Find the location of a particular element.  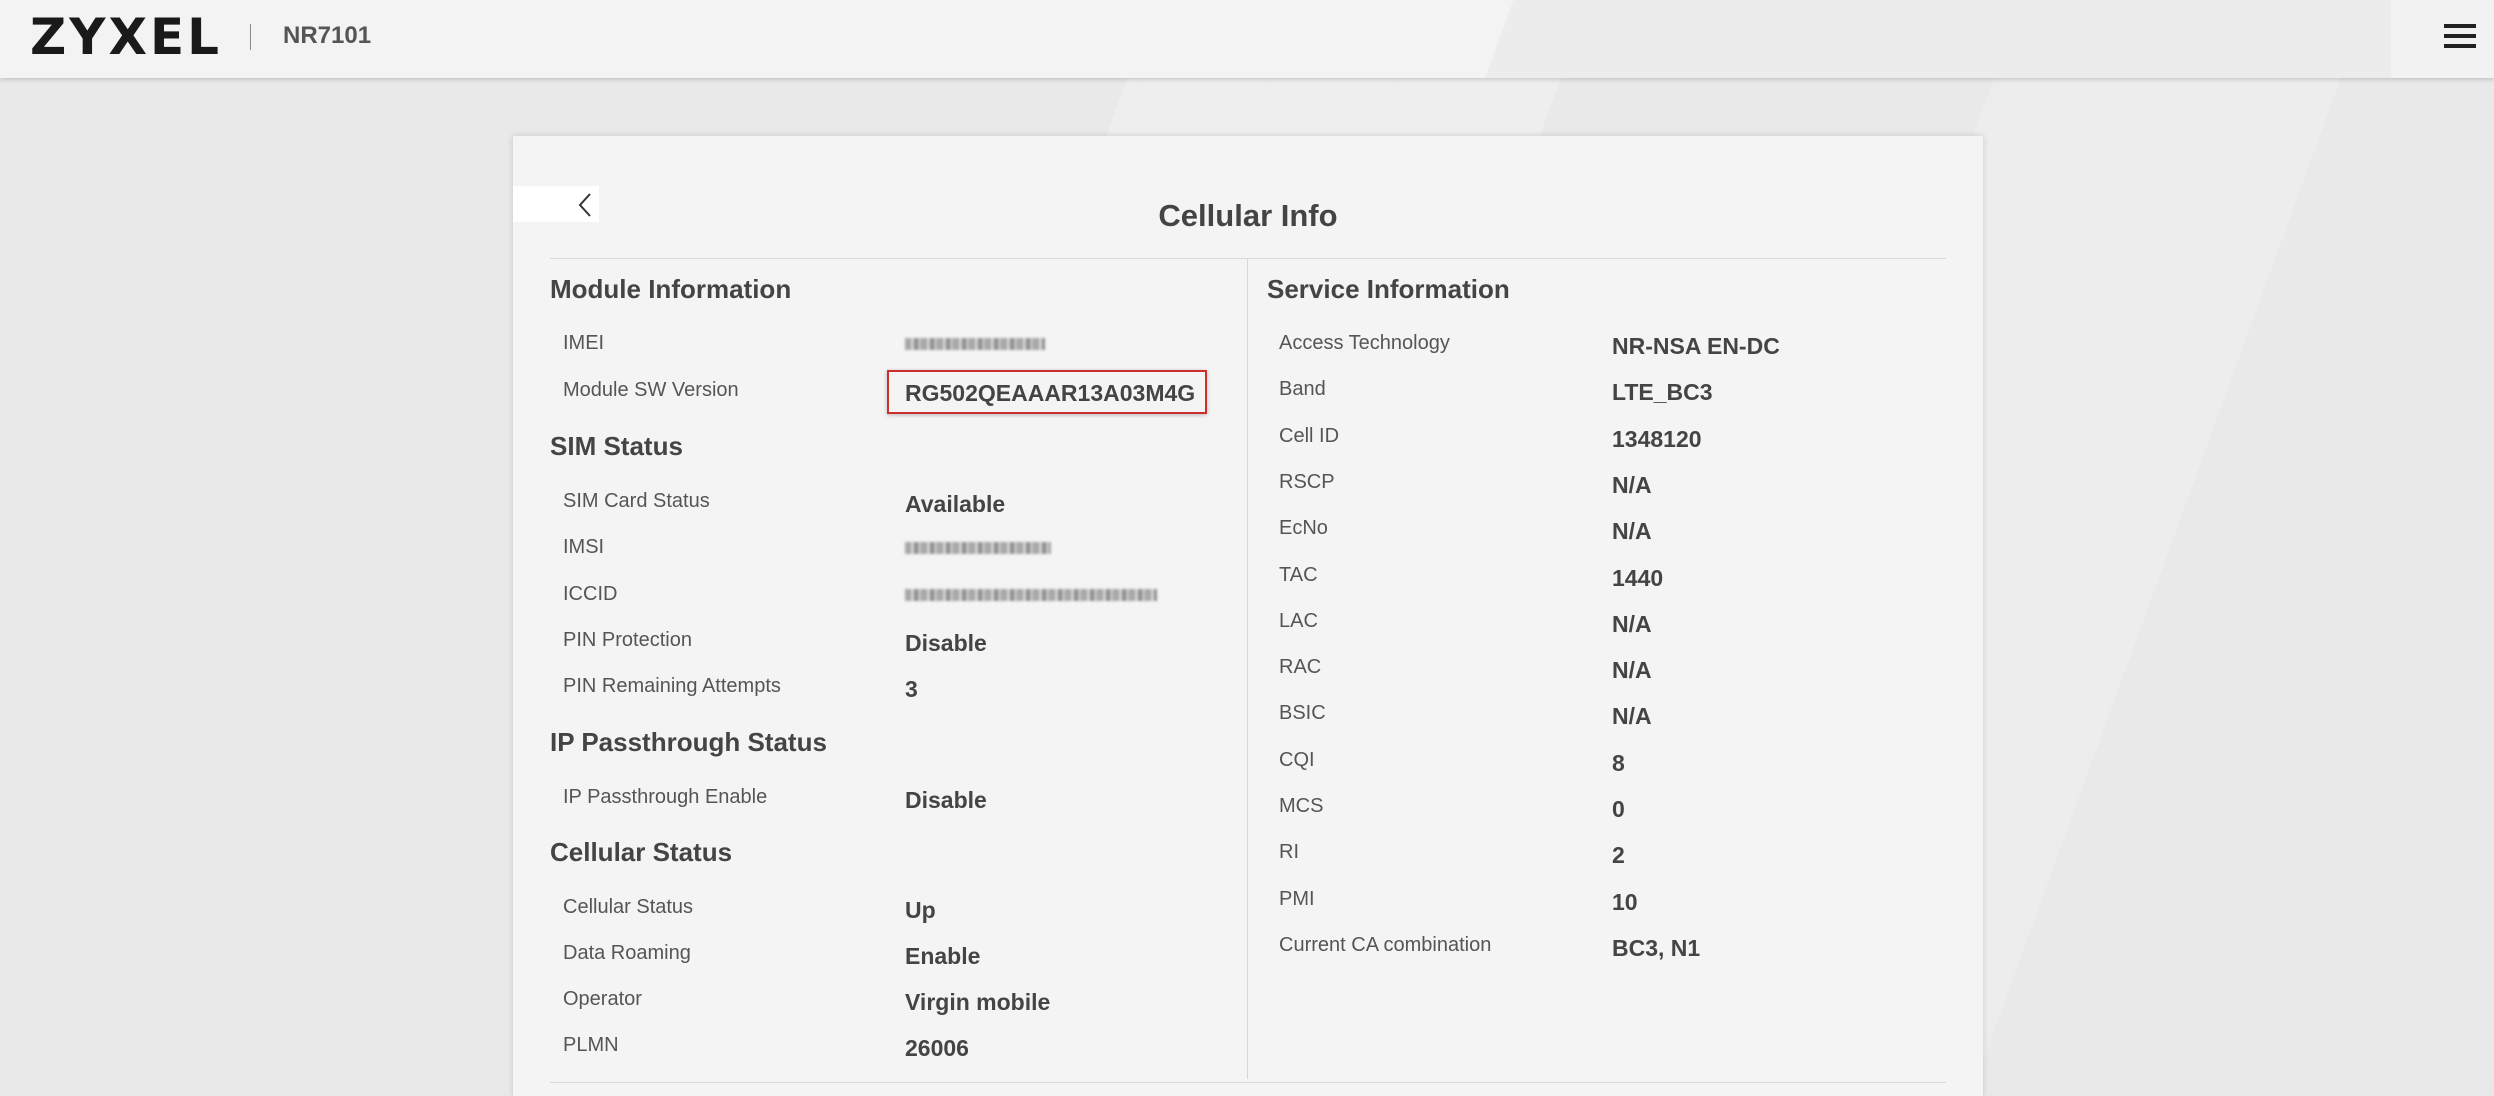

device-model: NR7101 is located at coordinates (327, 35).